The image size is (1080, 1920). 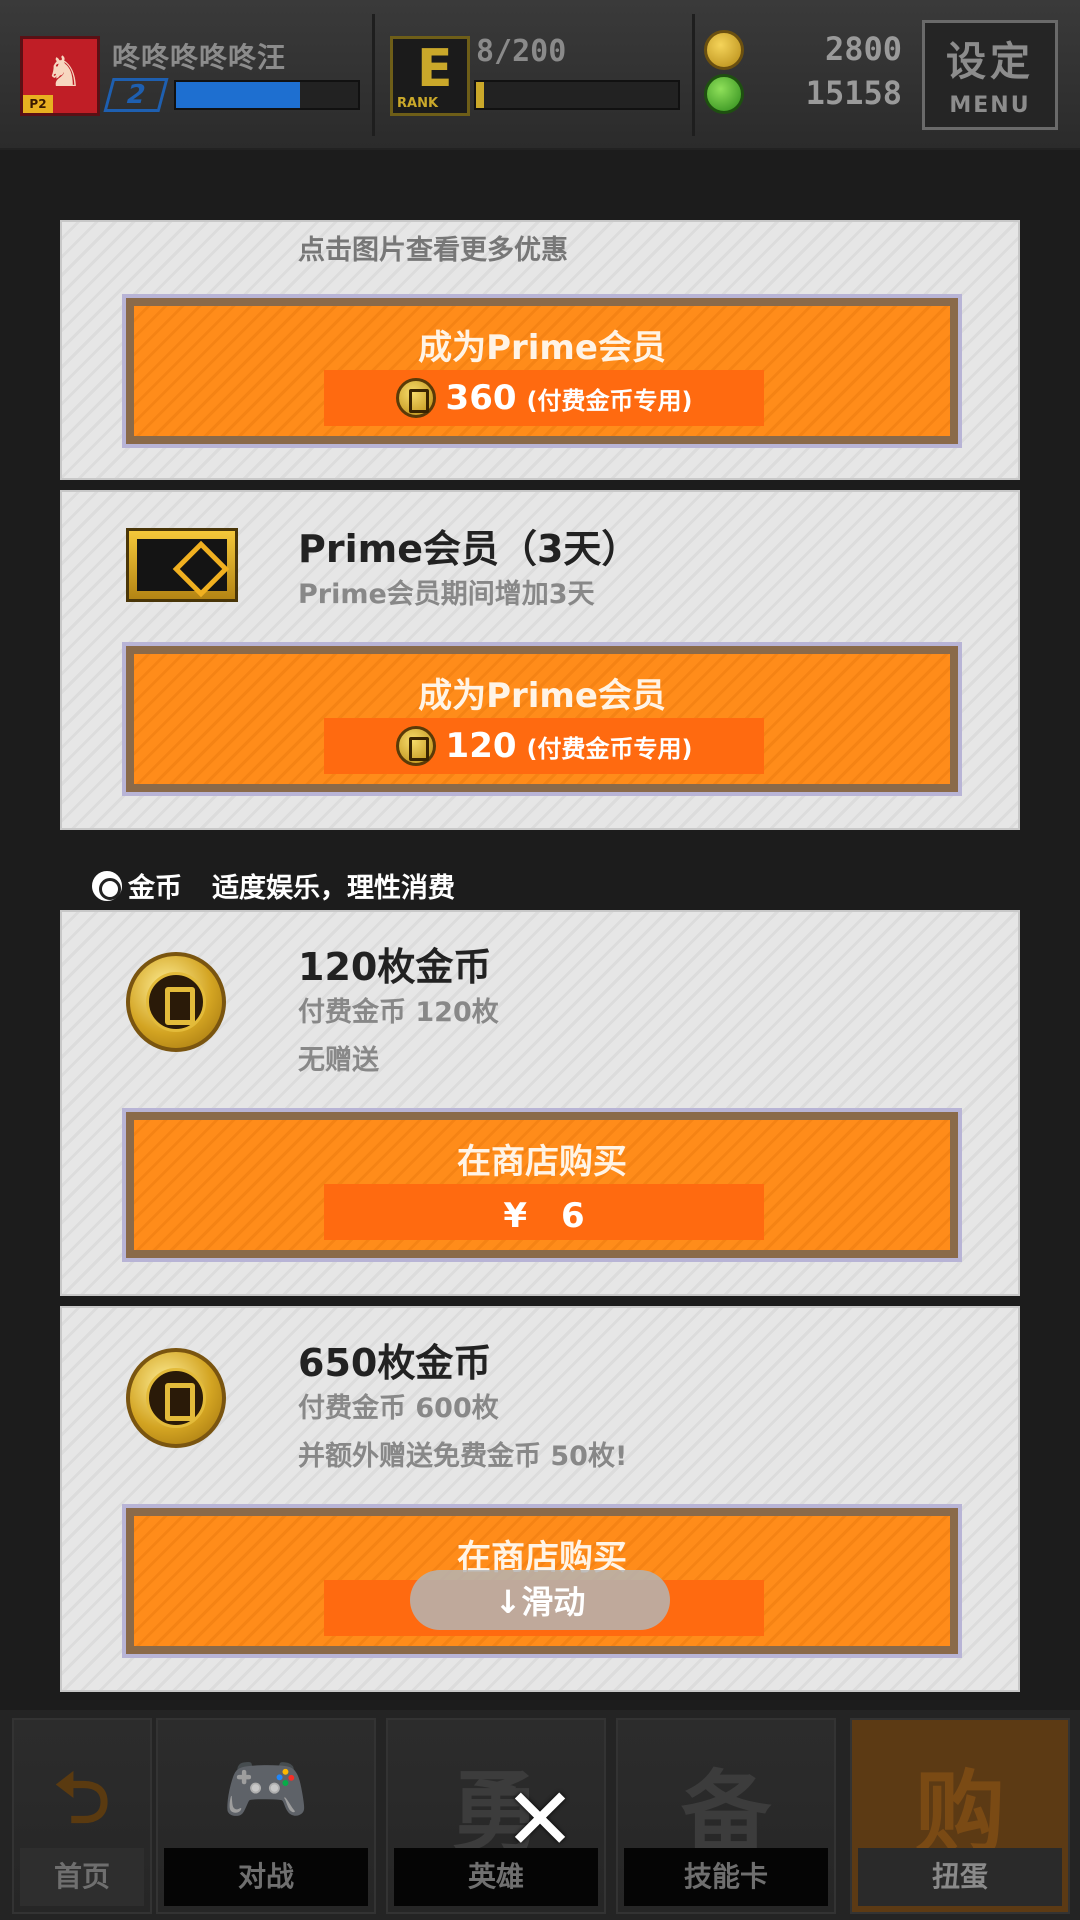 What do you see at coordinates (726, 1877) in the screenshot?
I see `nav-label: 技能卡` at bounding box center [726, 1877].